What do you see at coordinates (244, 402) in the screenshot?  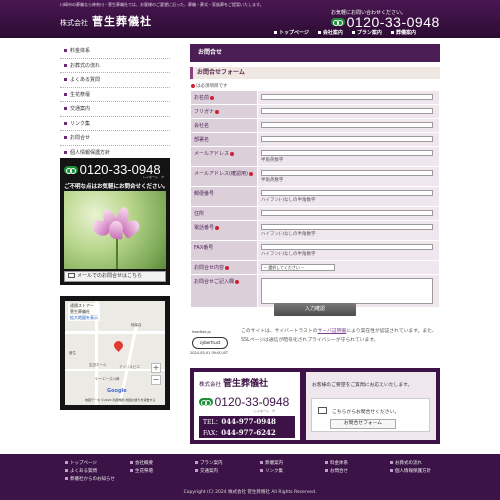 I see `banner-phone: 0120-33-0948` at bounding box center [244, 402].